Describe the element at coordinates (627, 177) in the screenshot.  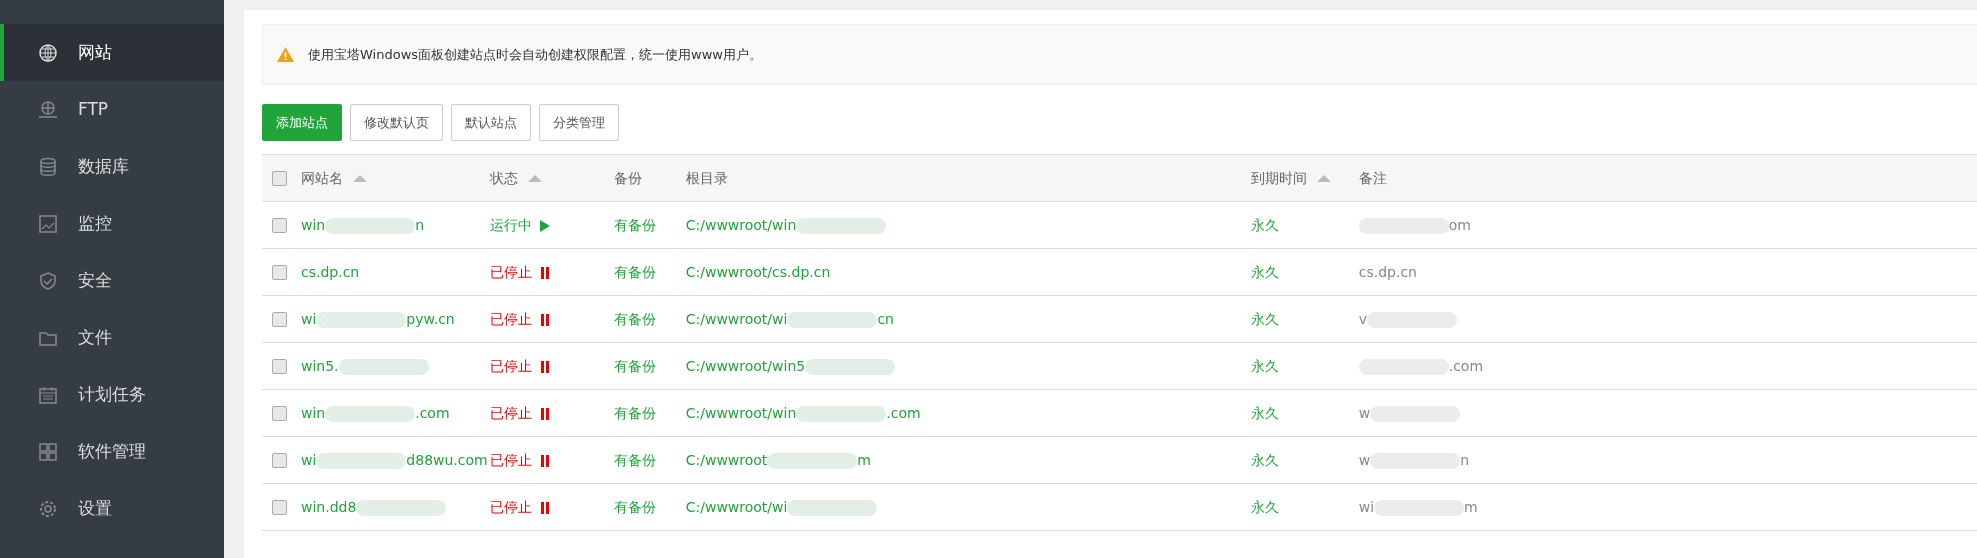
I see `column-header: 备份` at that location.